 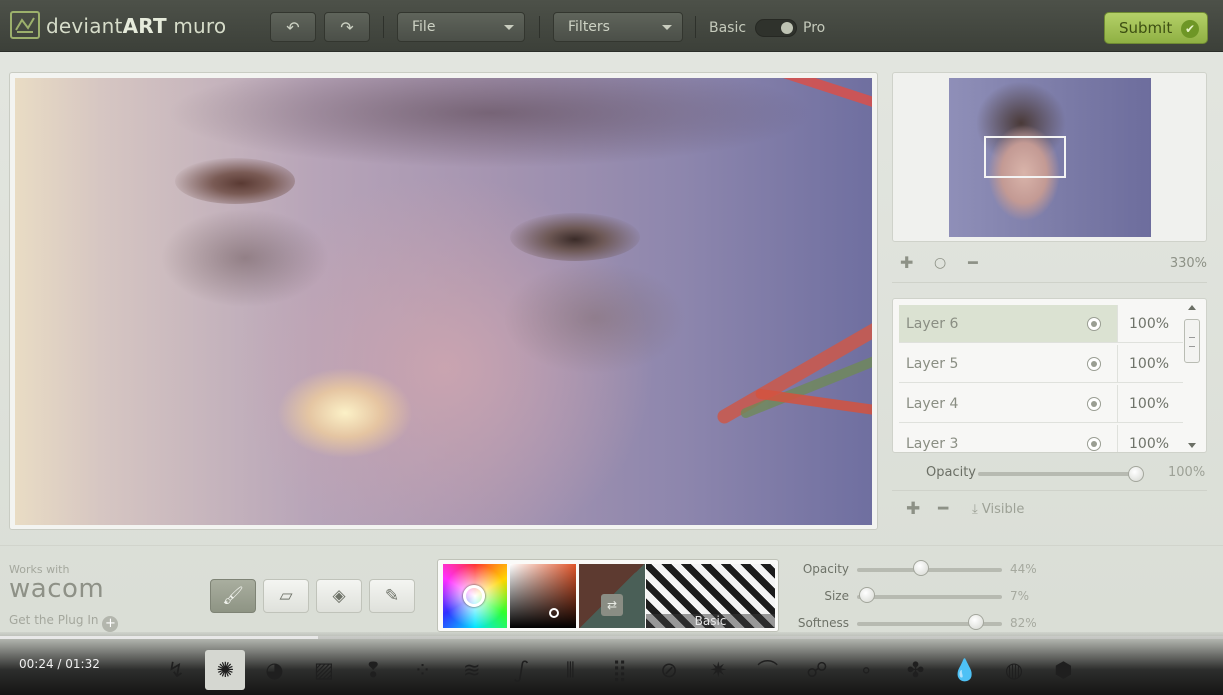 What do you see at coordinates (929, 570) in the screenshot?
I see `brush-opacity-slider-track` at bounding box center [929, 570].